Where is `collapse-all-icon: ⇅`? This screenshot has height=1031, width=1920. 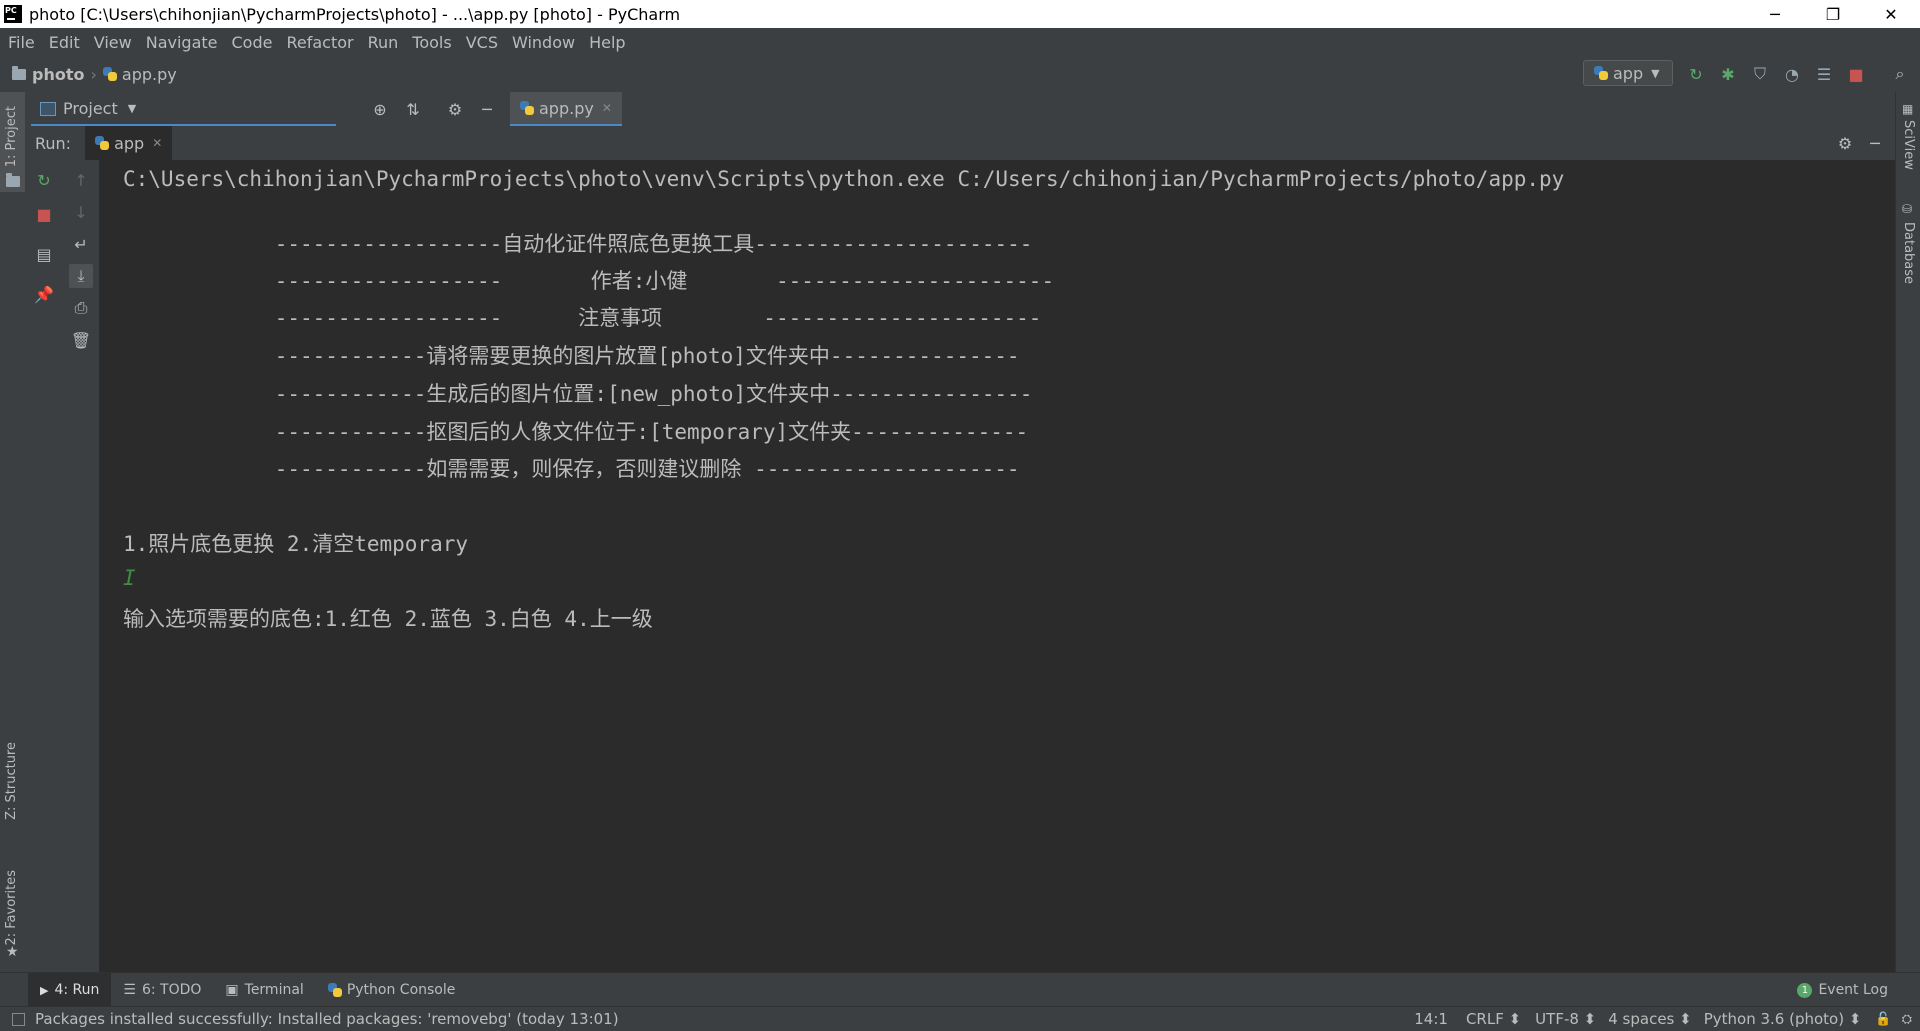 collapse-all-icon: ⇅ is located at coordinates (413, 109).